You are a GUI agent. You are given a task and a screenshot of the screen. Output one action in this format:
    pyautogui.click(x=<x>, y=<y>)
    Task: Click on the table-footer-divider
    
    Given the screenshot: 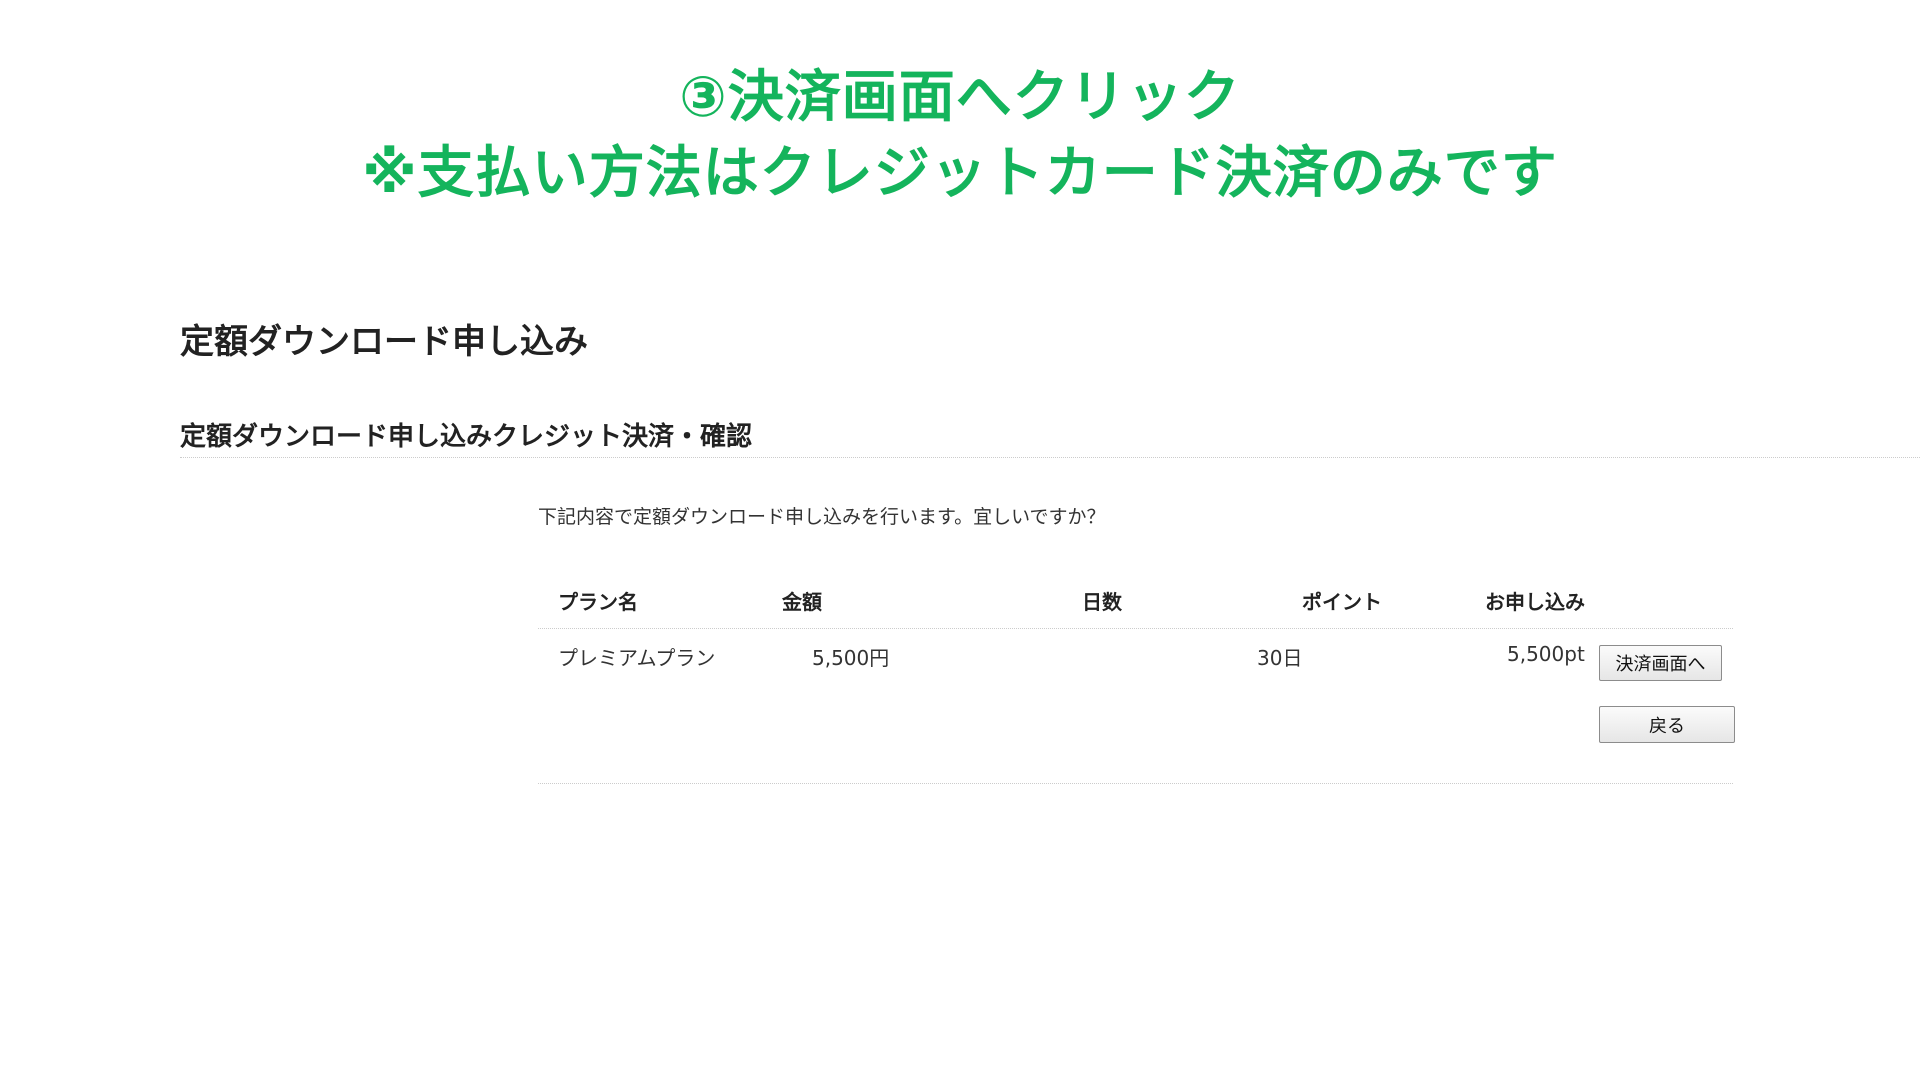 What is the action you would take?
    pyautogui.click(x=1135, y=783)
    